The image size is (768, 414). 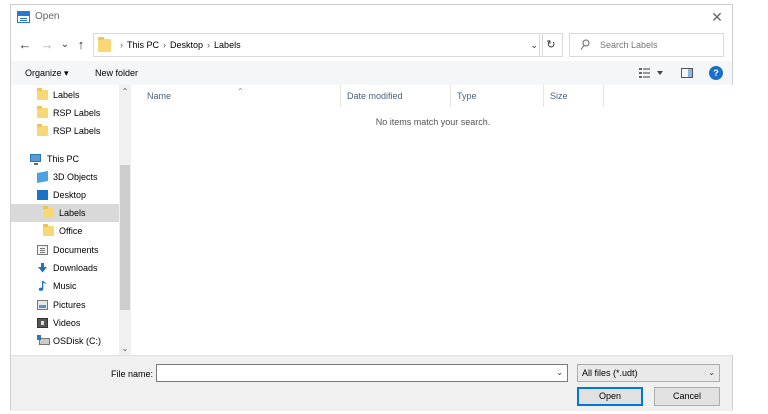 What do you see at coordinates (396, 96) in the screenshot?
I see `column-header-date-modified: Date modified` at bounding box center [396, 96].